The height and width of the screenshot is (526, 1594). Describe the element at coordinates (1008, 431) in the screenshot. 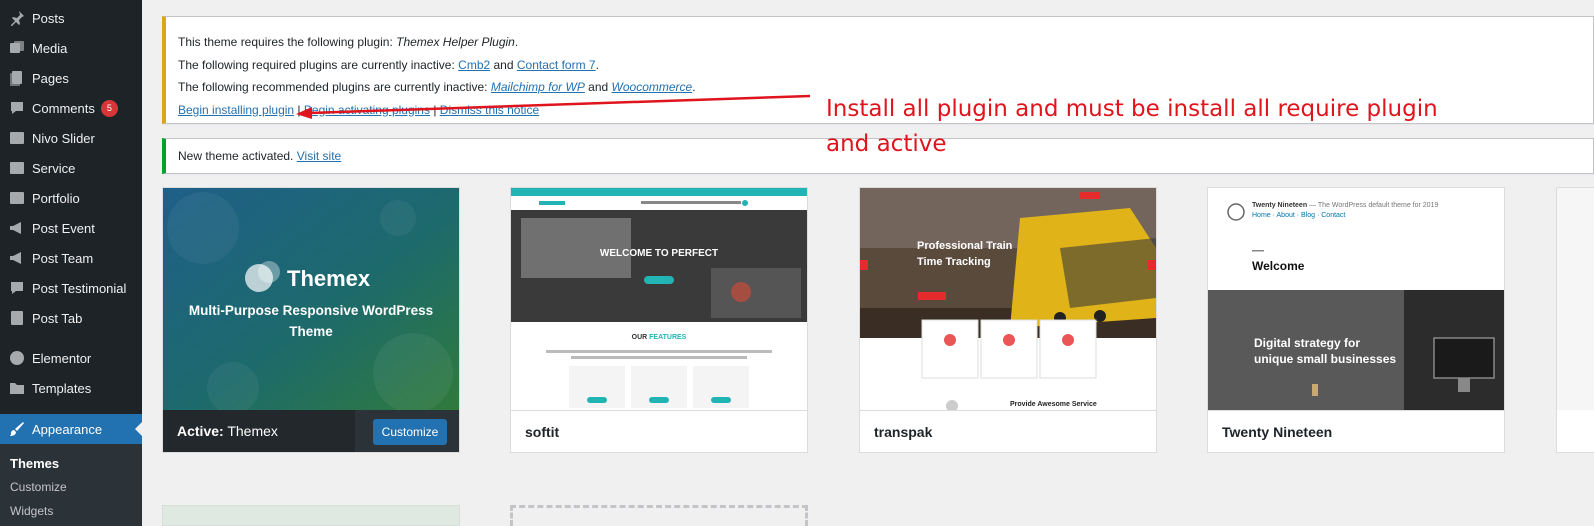

I see `theme-name: transpak` at that location.